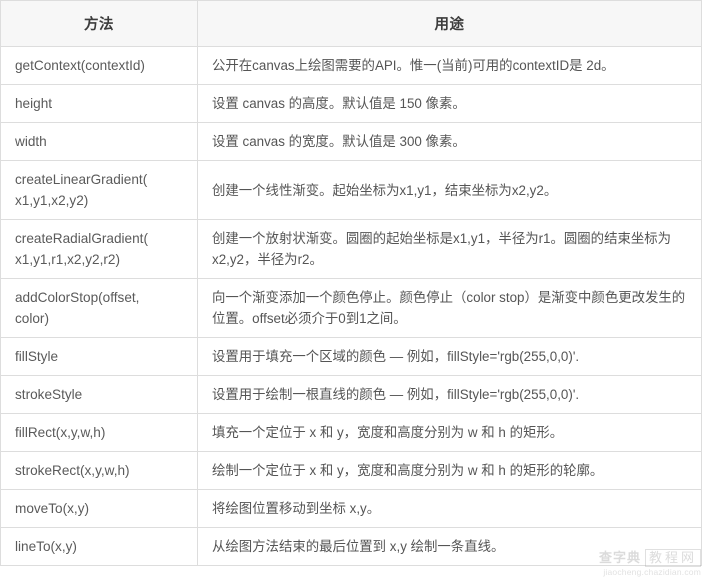 This screenshot has width=707, height=584. What do you see at coordinates (449, 546) in the screenshot?
I see `cell-use: 从绘图方法结束的最后位置到 x,y 绘制一条直线。` at bounding box center [449, 546].